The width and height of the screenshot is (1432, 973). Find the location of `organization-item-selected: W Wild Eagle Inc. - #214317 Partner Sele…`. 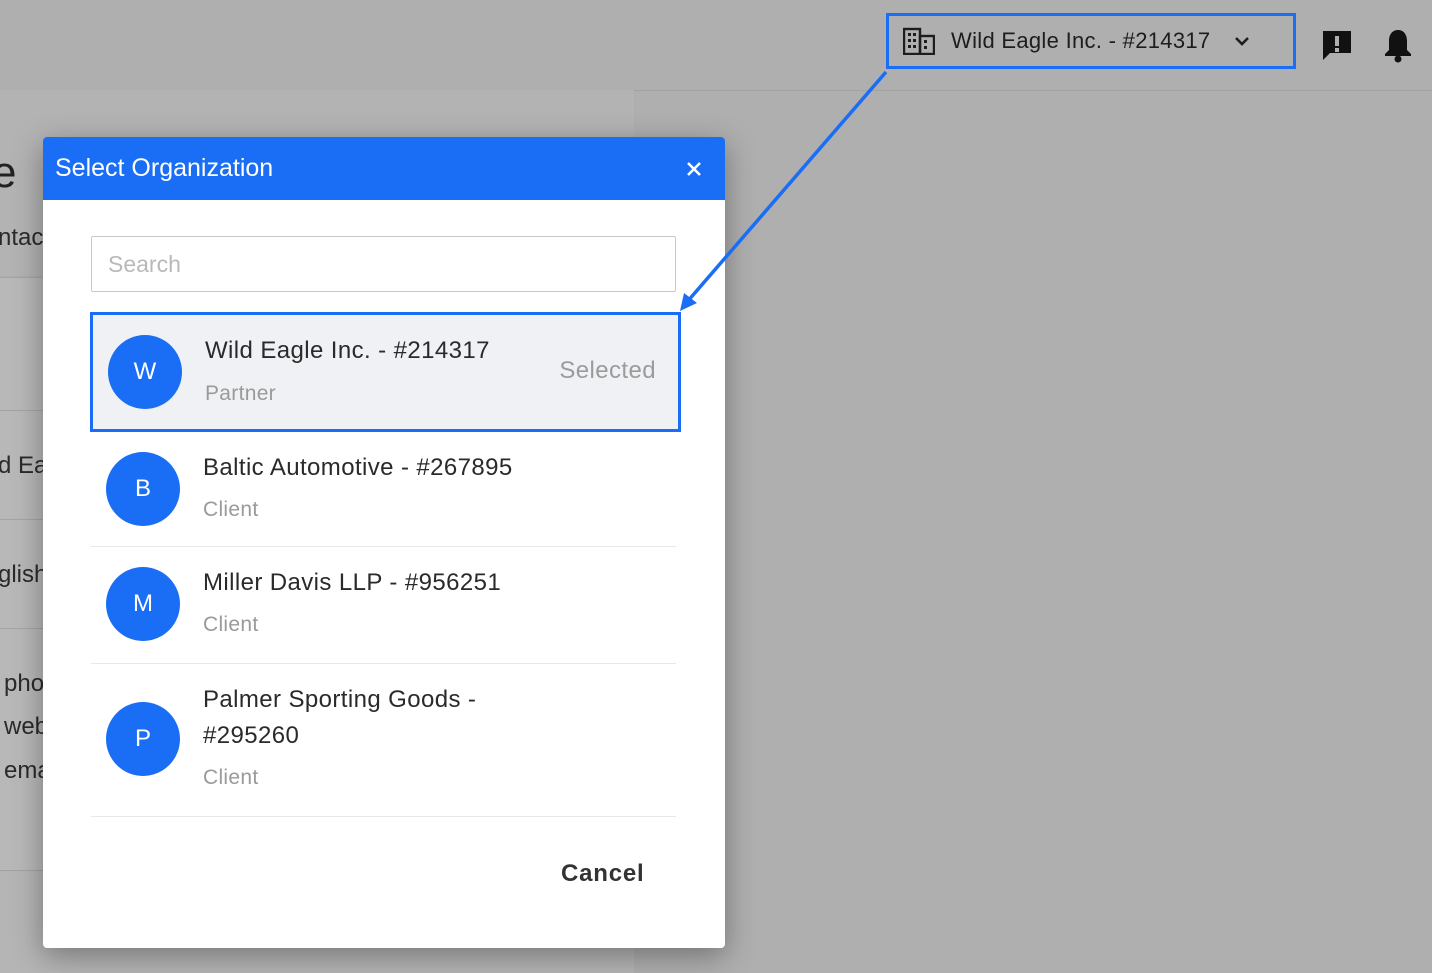

organization-item-selected: W Wild Eagle Inc. - #214317 Partner Sele… is located at coordinates (385, 372).